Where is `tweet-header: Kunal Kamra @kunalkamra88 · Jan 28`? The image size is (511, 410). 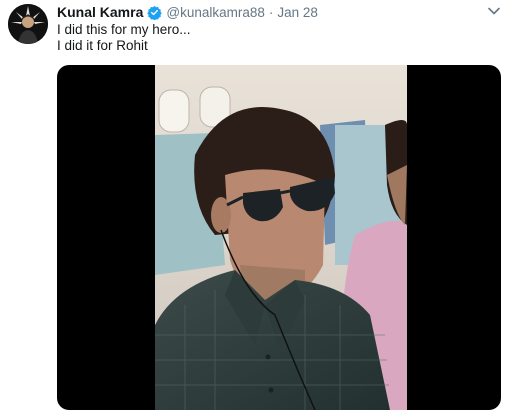
tweet-header: Kunal Kamra @kunalkamra88 · Jan 28 is located at coordinates (187, 12).